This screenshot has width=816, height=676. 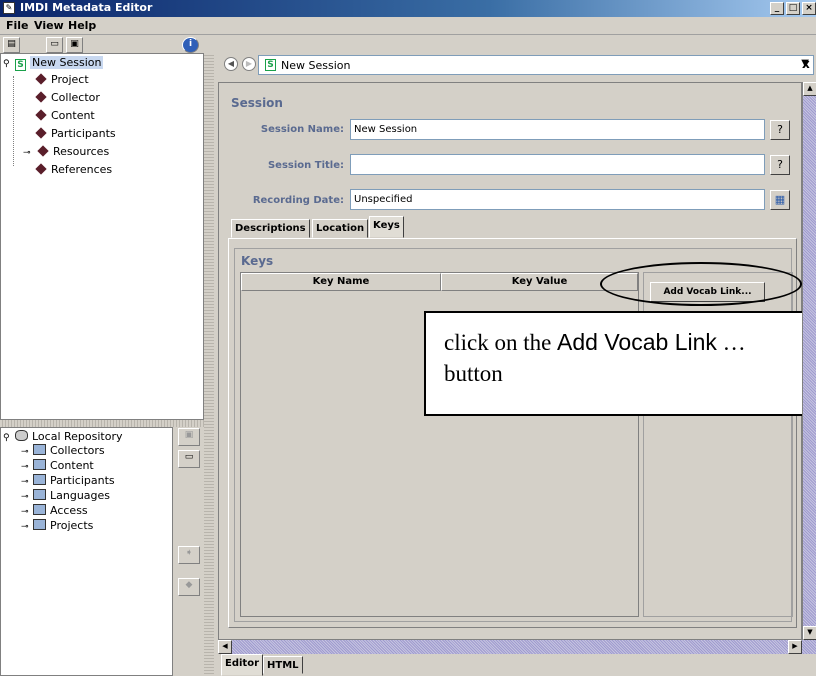 What do you see at coordinates (13, 121) in the screenshot?
I see `tree-connector` at bounding box center [13, 121].